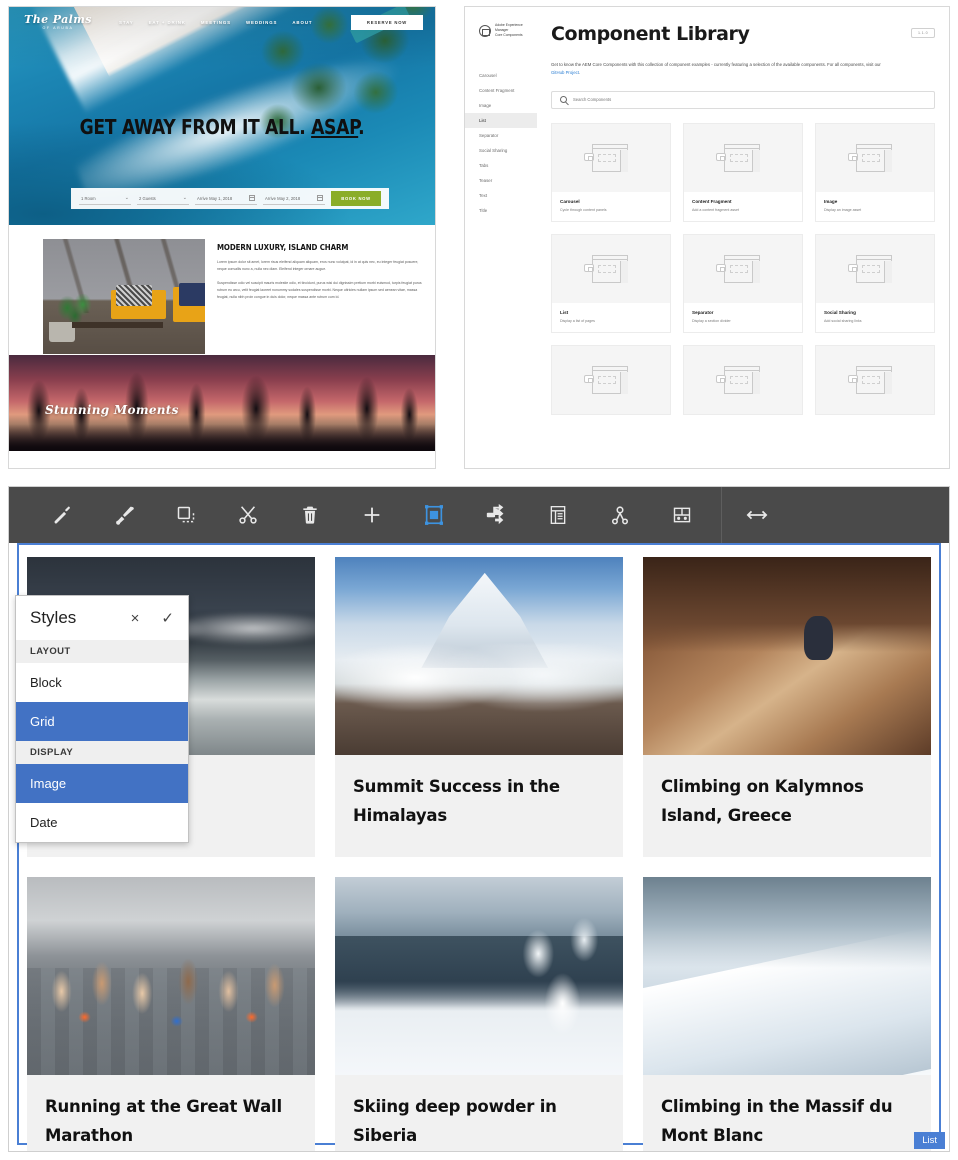 The height and width of the screenshot is (1160, 958). I want to click on relate-icon, so click(496, 515).